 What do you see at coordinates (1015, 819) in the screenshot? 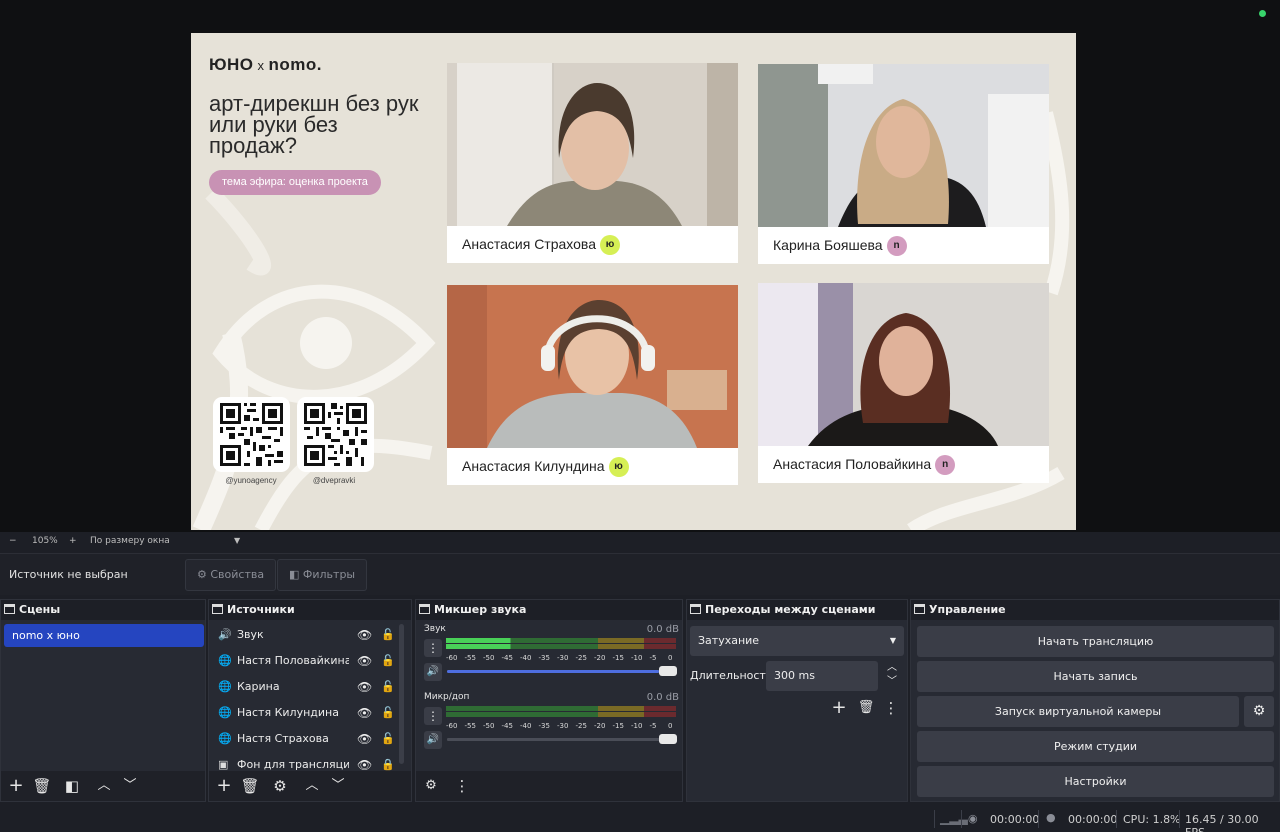
I see `stream-time: 00:00:00` at bounding box center [1015, 819].